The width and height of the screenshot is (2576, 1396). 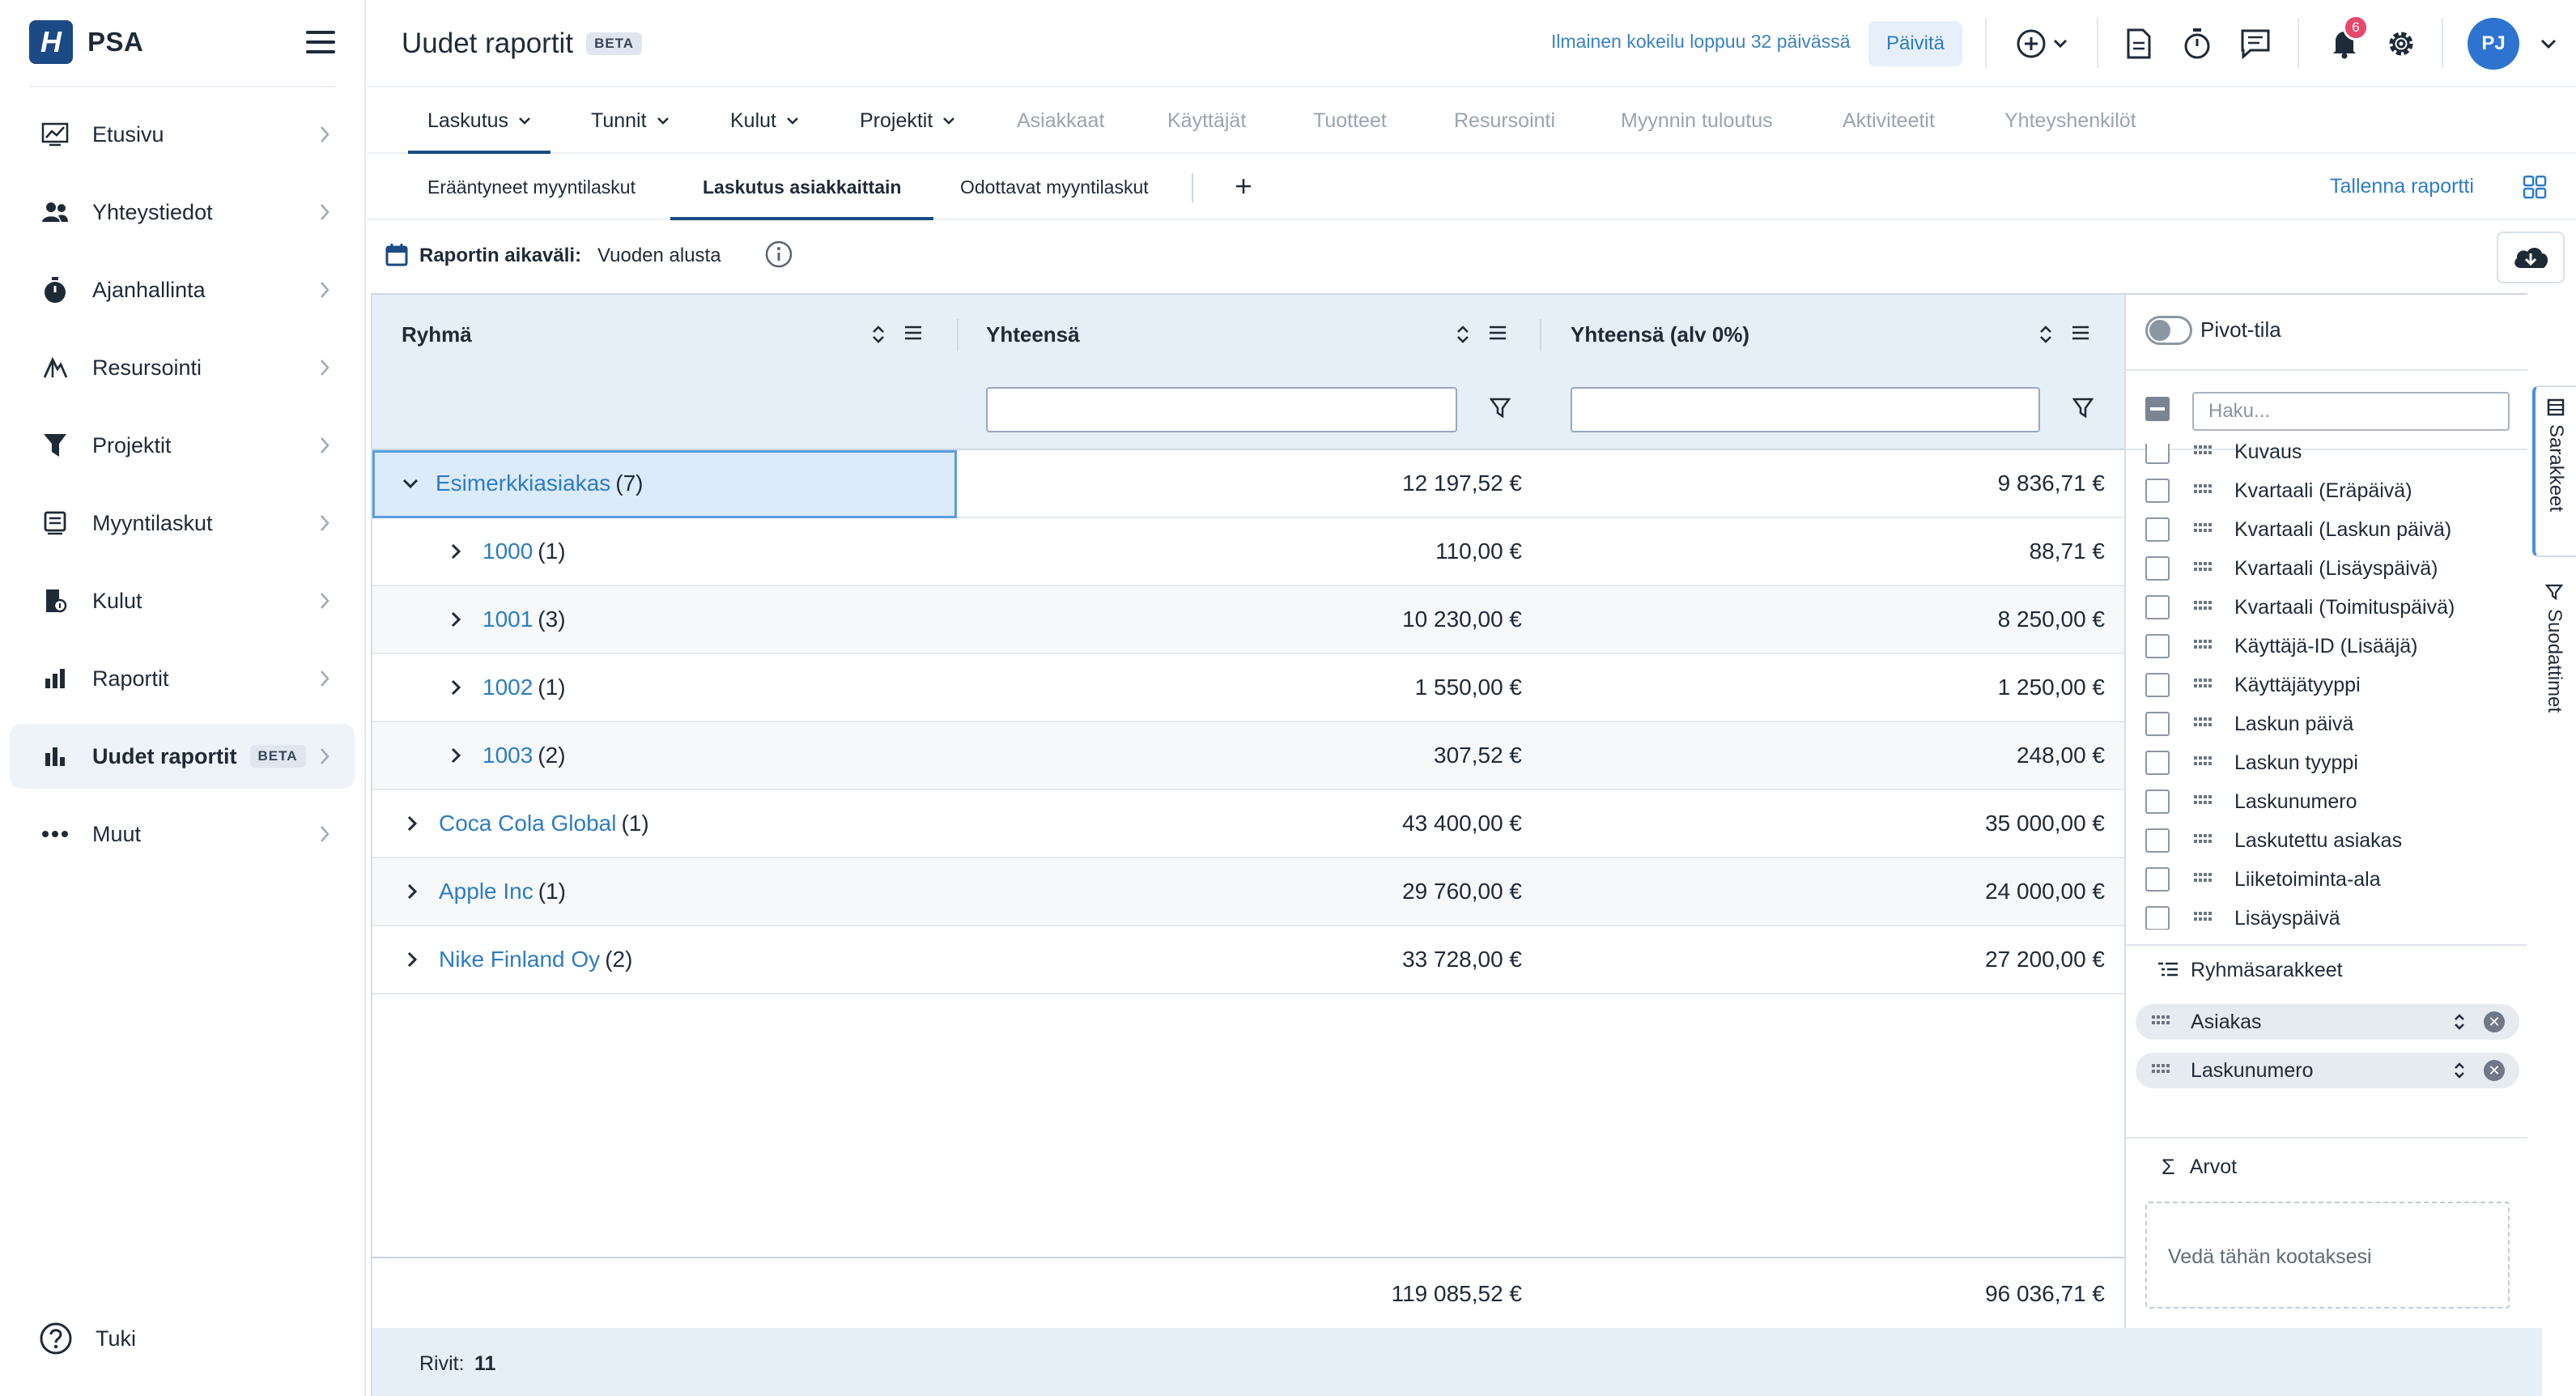 I want to click on group-link: Coca Cola Global, so click(x=527, y=823).